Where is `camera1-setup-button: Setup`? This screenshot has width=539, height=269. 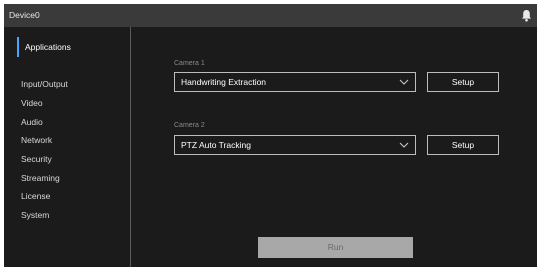 camera1-setup-button: Setup is located at coordinates (463, 82).